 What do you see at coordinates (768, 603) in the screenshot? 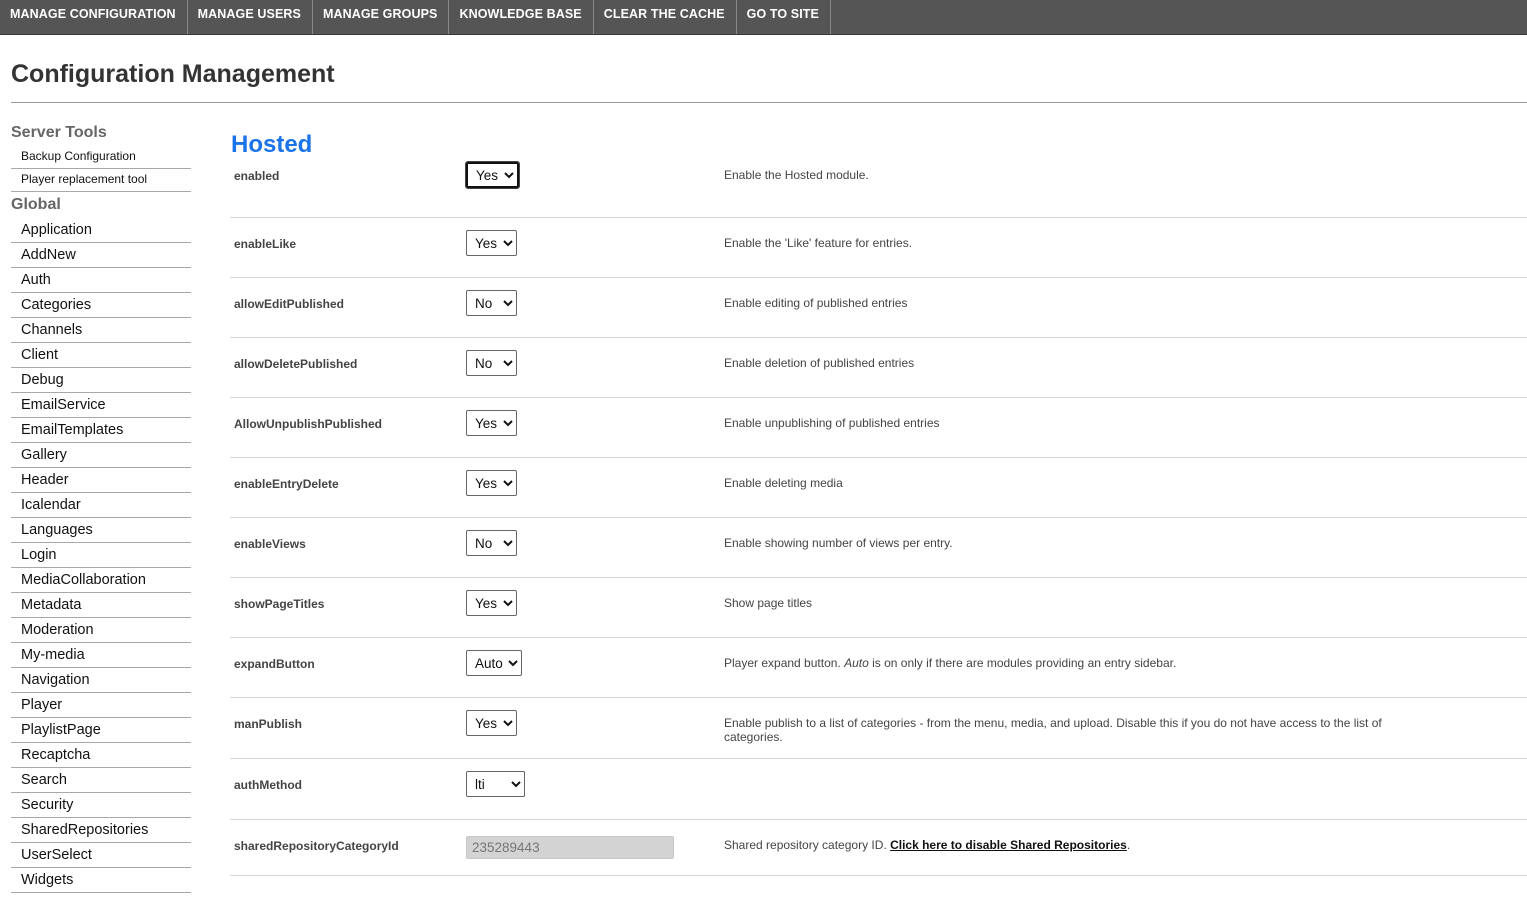
I see `setting-description: Show page titles` at bounding box center [768, 603].